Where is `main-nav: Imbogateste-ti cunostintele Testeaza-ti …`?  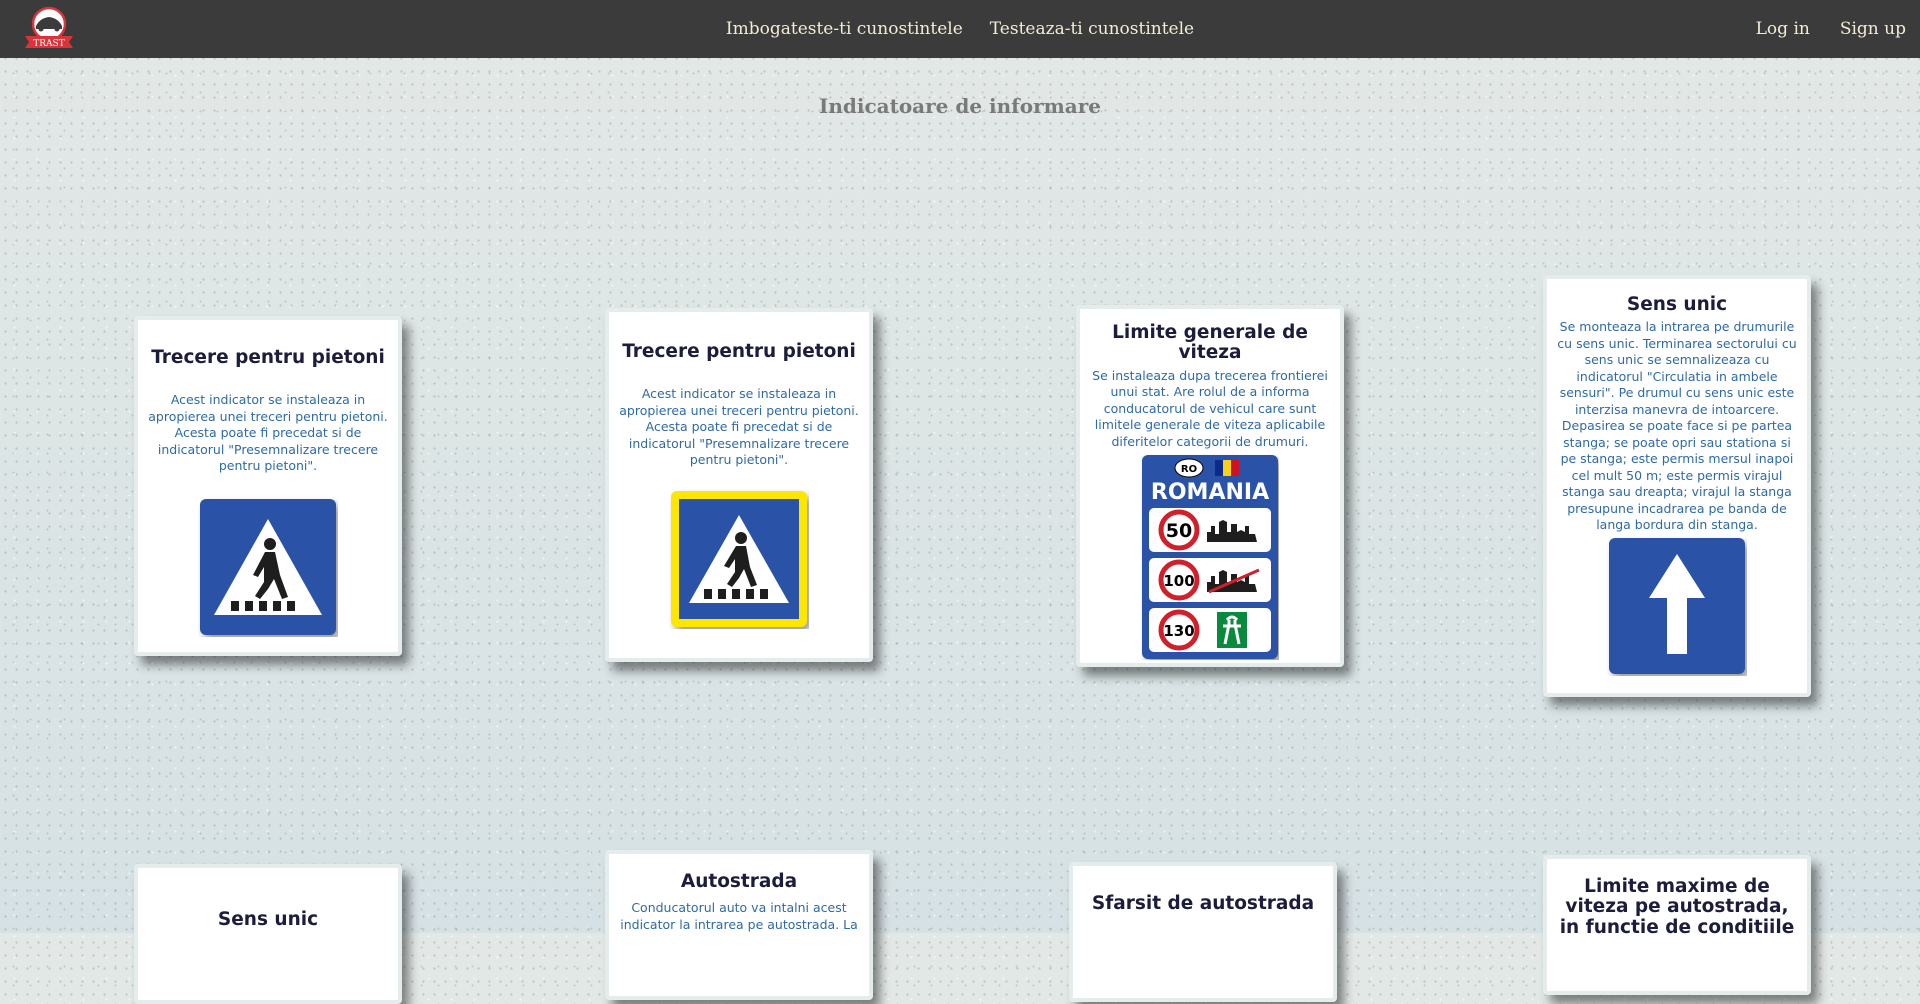
main-nav: Imbogateste-ti cunostintele Testeaza-ti … is located at coordinates (960, 29).